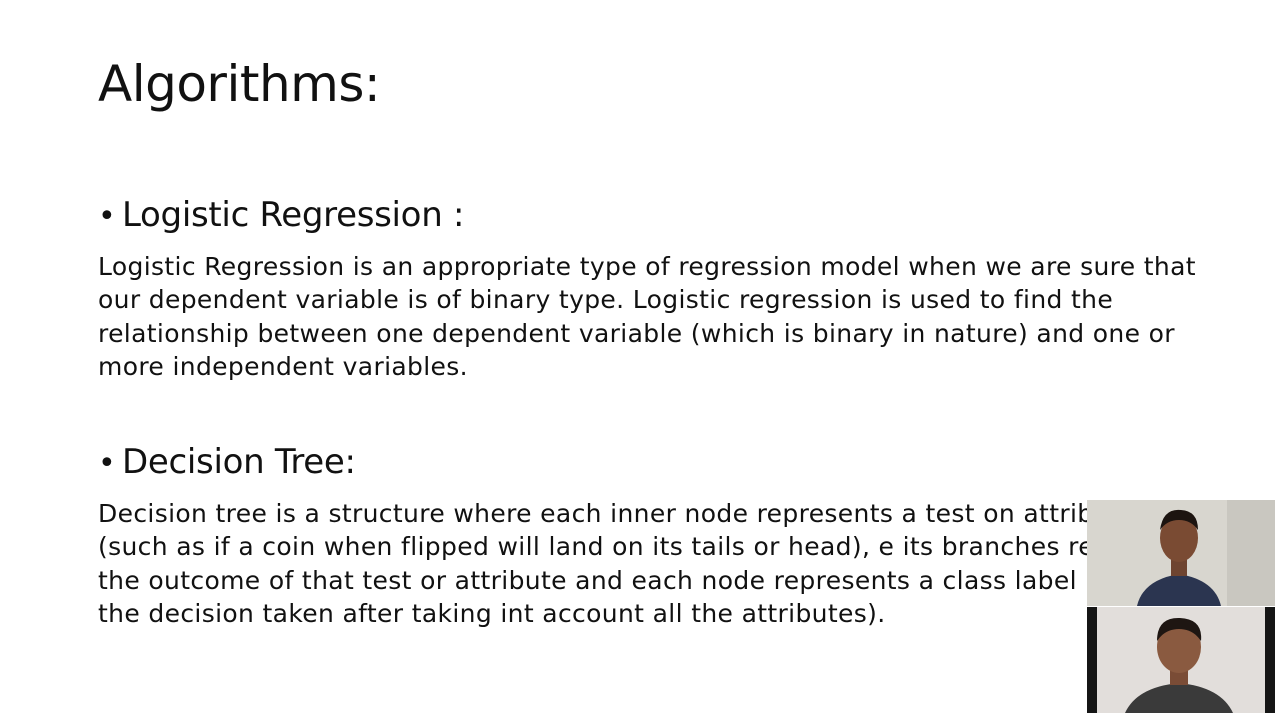 Image resolution: width=1280 pixels, height=720 pixels. I want to click on section-heading-label: Logistic Regression :, so click(293, 215).